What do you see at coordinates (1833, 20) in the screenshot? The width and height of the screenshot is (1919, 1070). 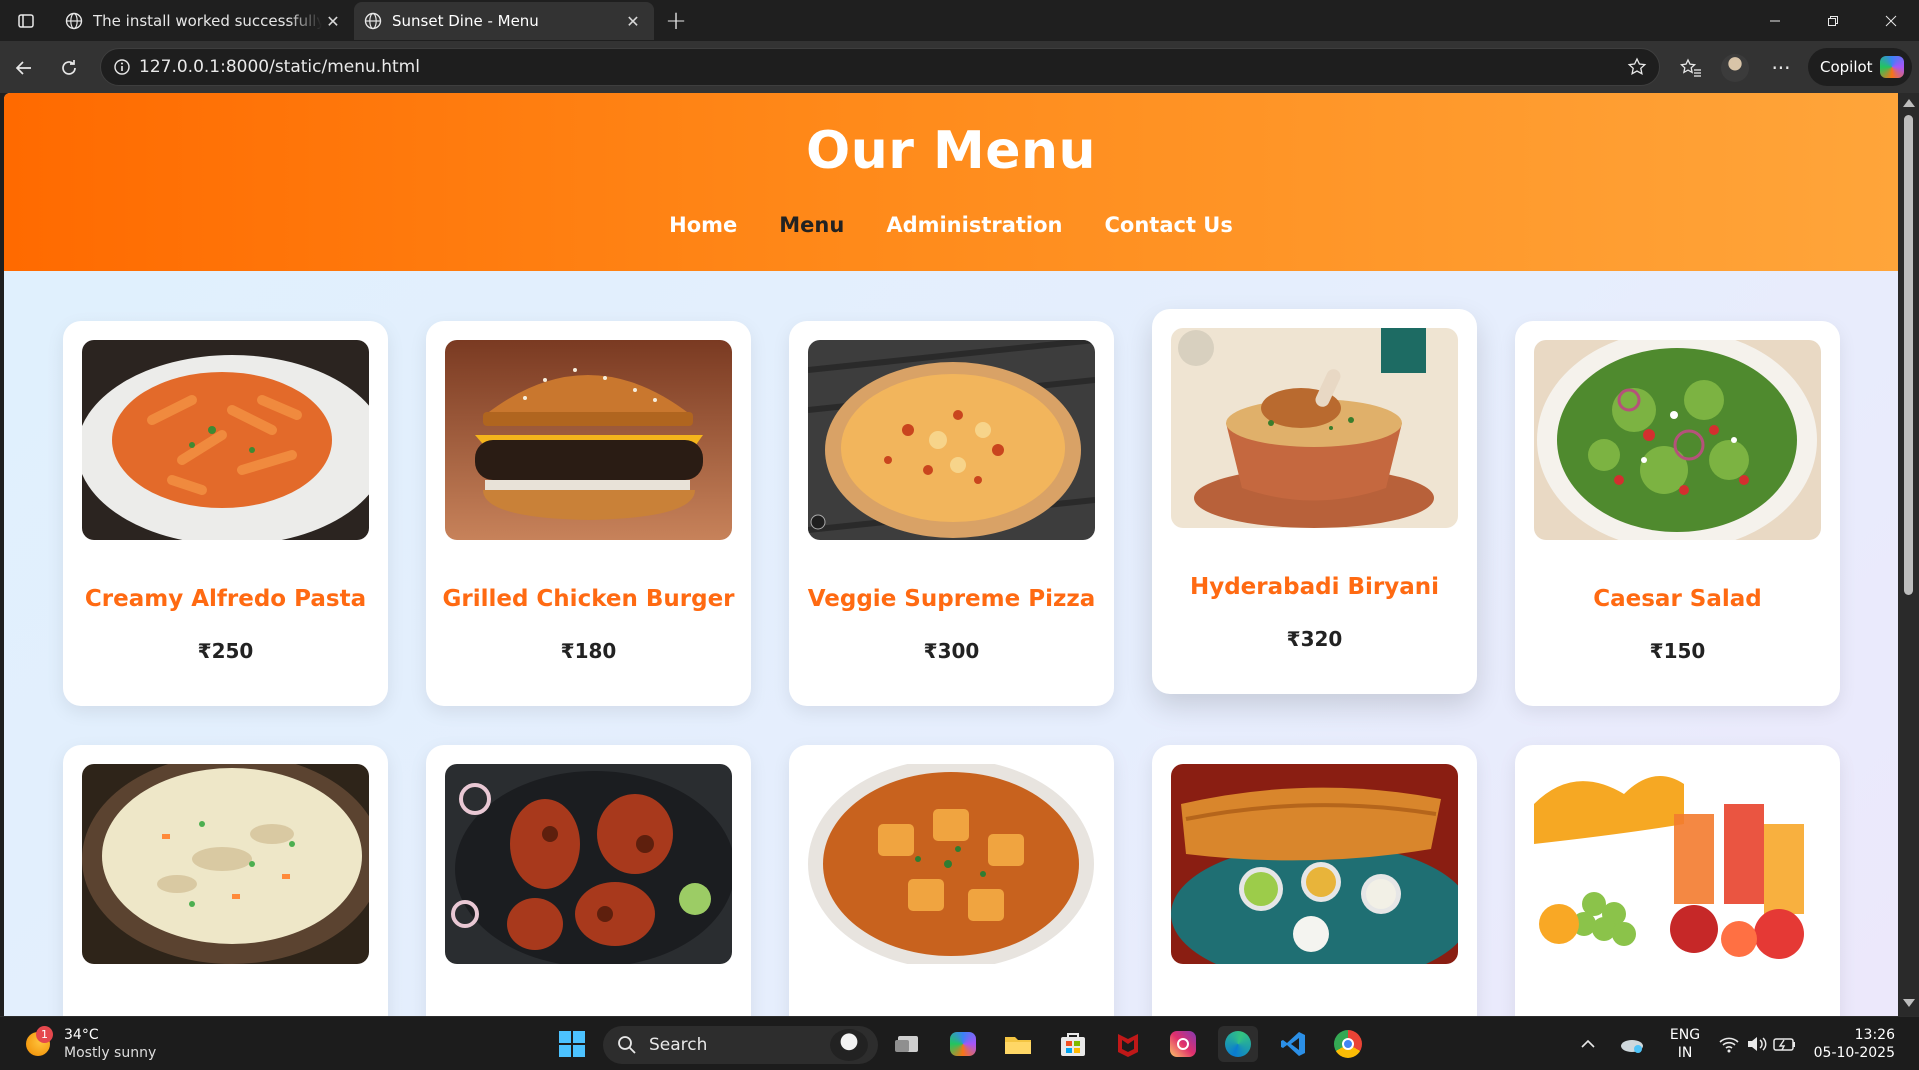 I see `restore-icon` at bounding box center [1833, 20].